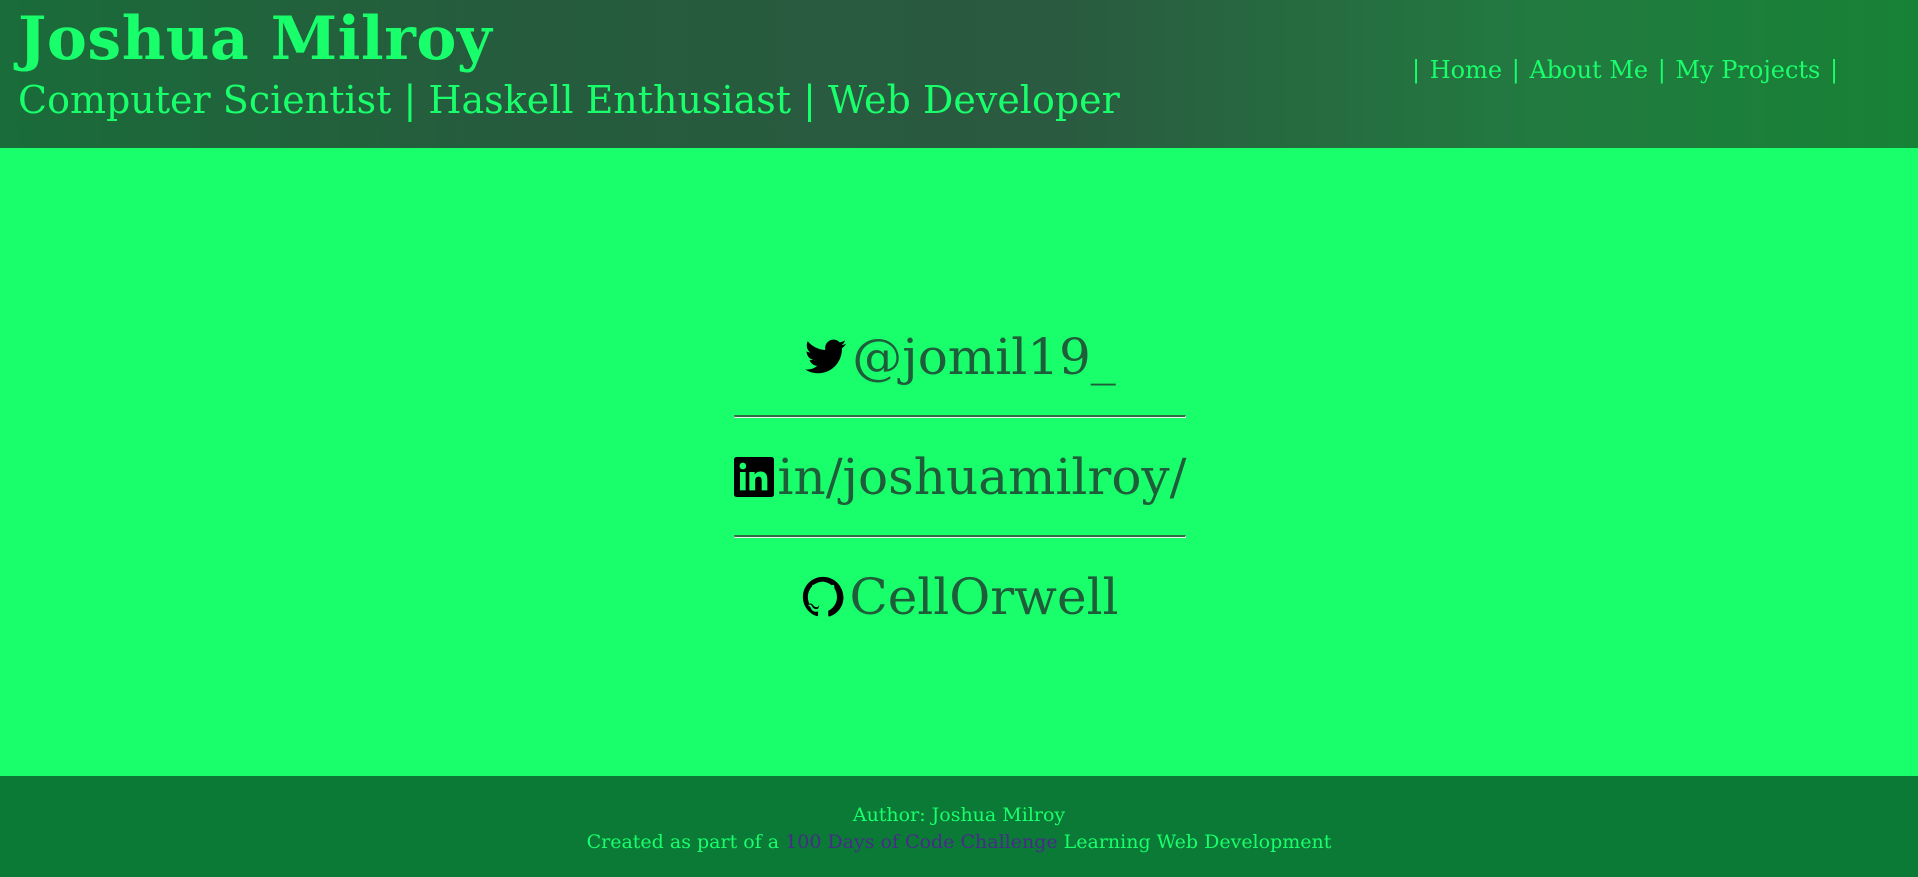  What do you see at coordinates (255, 39) in the screenshot?
I see `site-title: Joshua Milroy` at bounding box center [255, 39].